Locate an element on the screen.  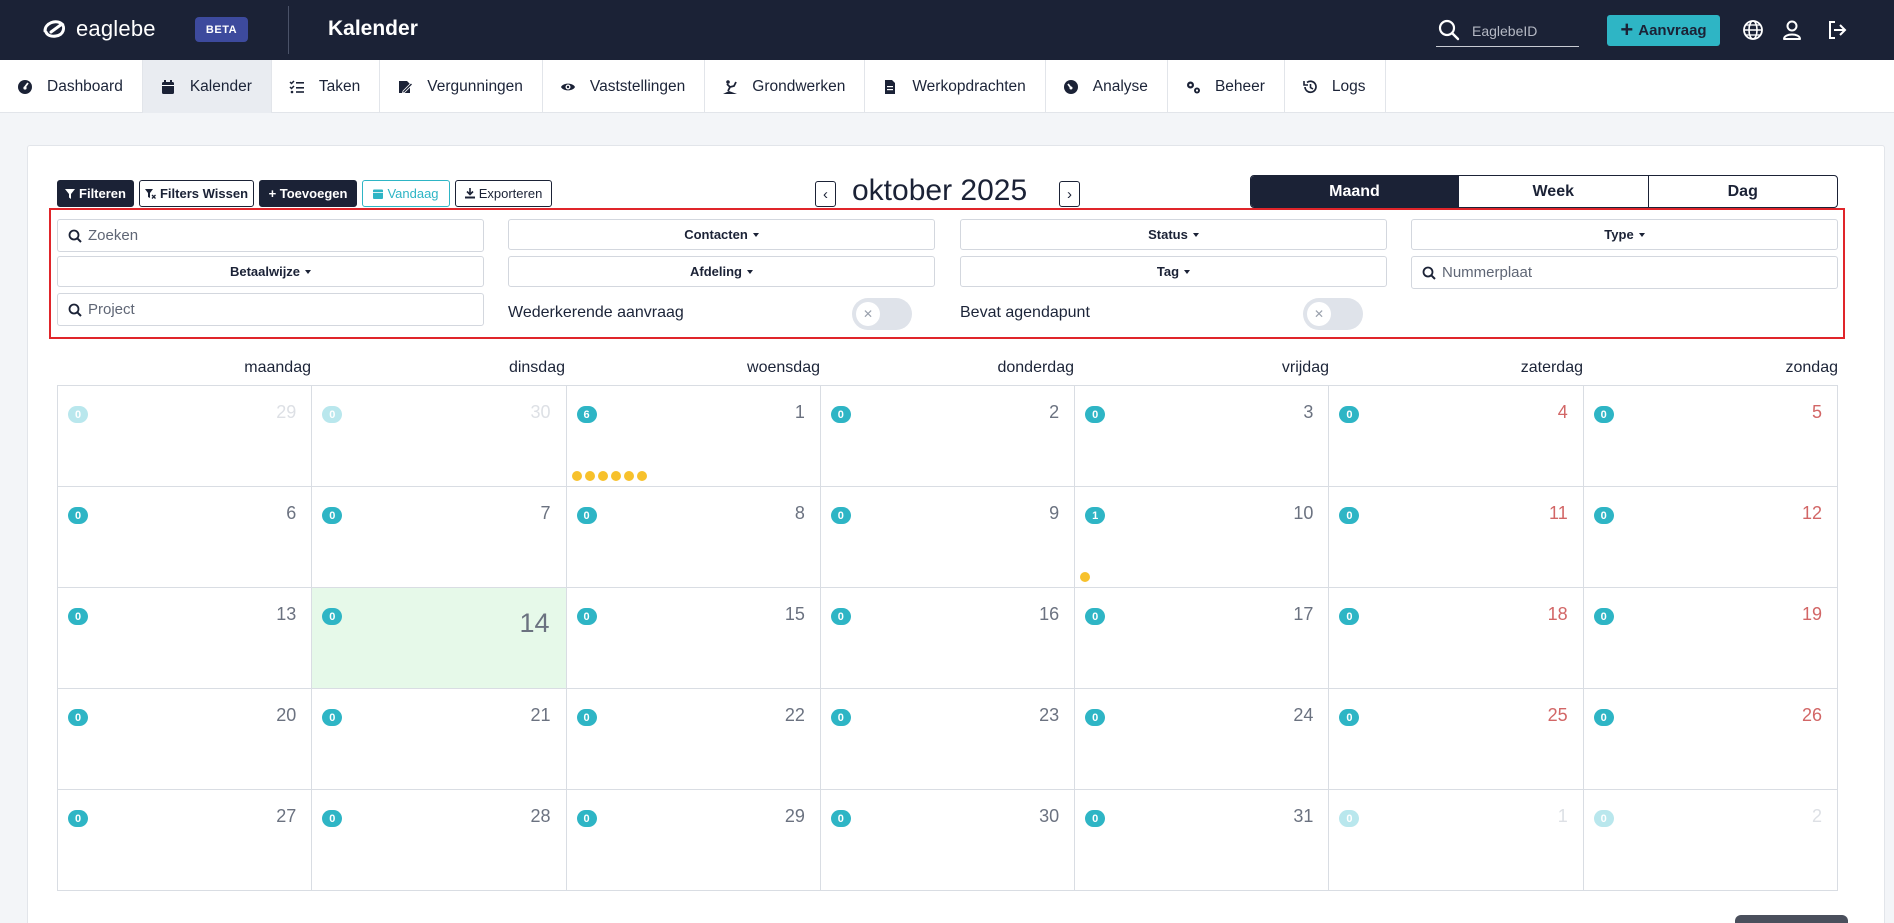
calendar-day-cell: 01 is located at coordinates (1456, 840).